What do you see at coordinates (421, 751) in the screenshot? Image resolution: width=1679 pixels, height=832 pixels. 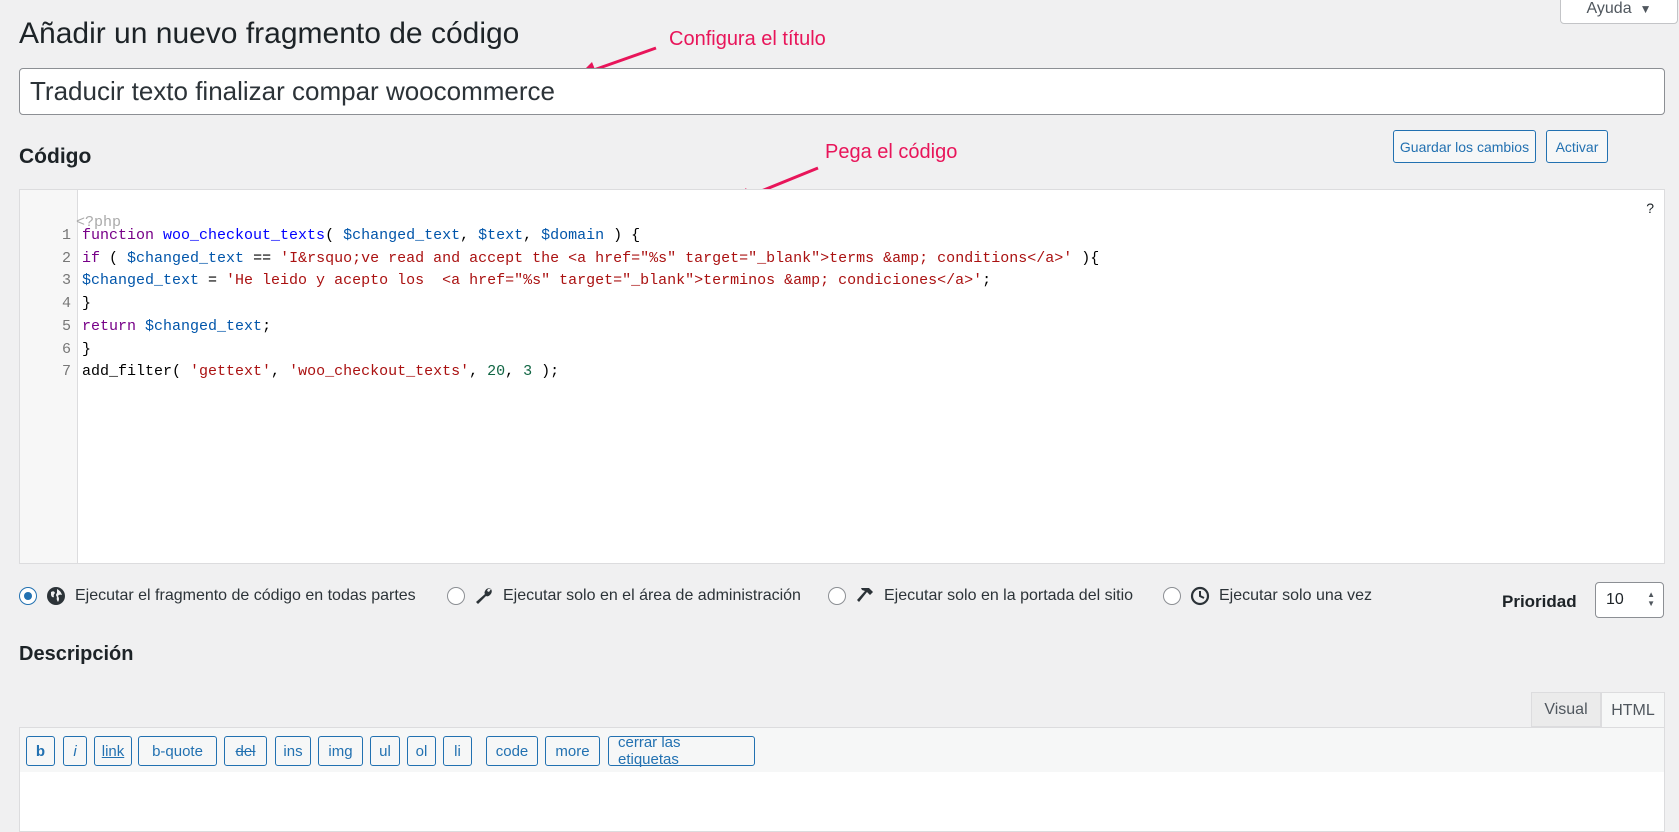 I see `quicktag-button-ol: ol` at bounding box center [421, 751].